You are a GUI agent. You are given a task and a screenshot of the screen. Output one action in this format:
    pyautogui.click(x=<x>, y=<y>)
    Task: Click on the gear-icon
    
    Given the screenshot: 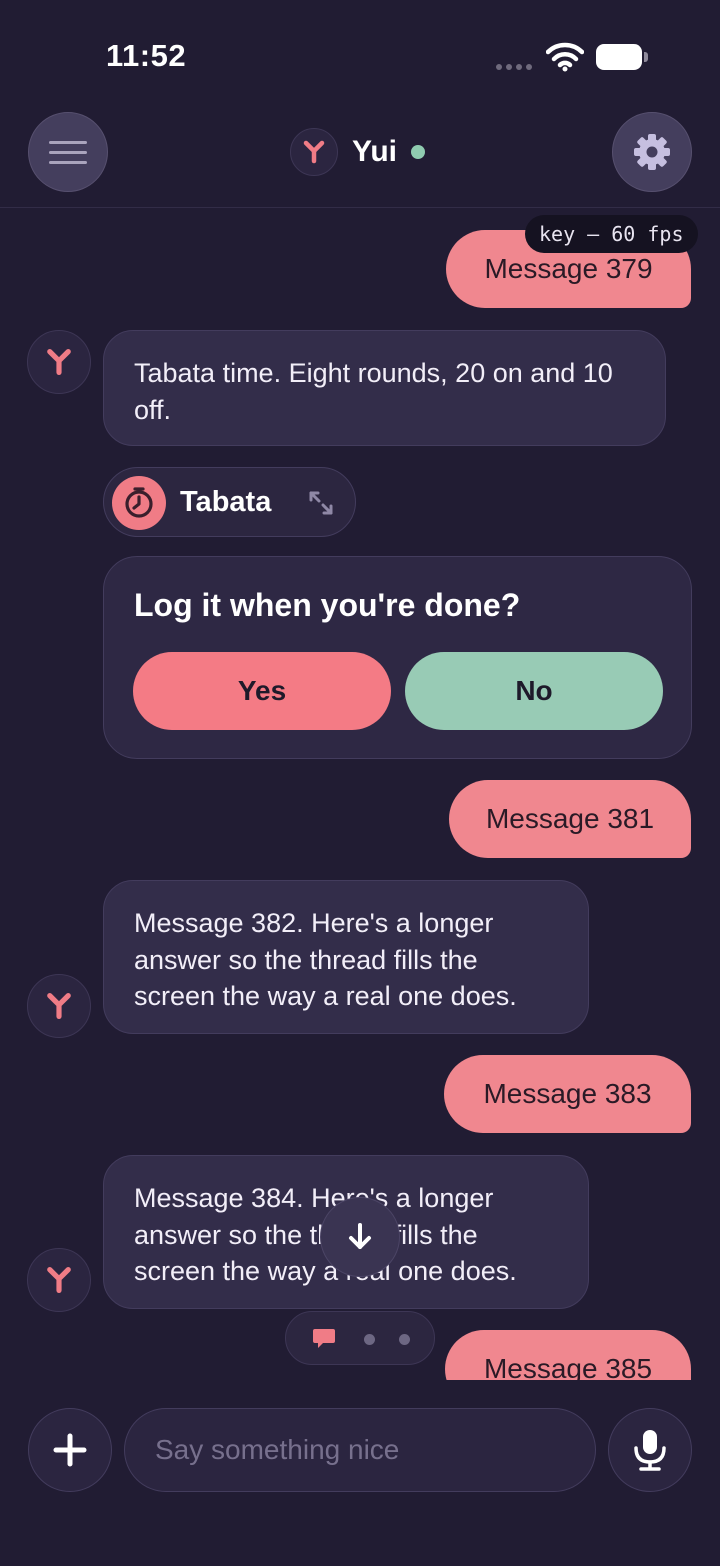 What is the action you would take?
    pyautogui.click(x=652, y=152)
    